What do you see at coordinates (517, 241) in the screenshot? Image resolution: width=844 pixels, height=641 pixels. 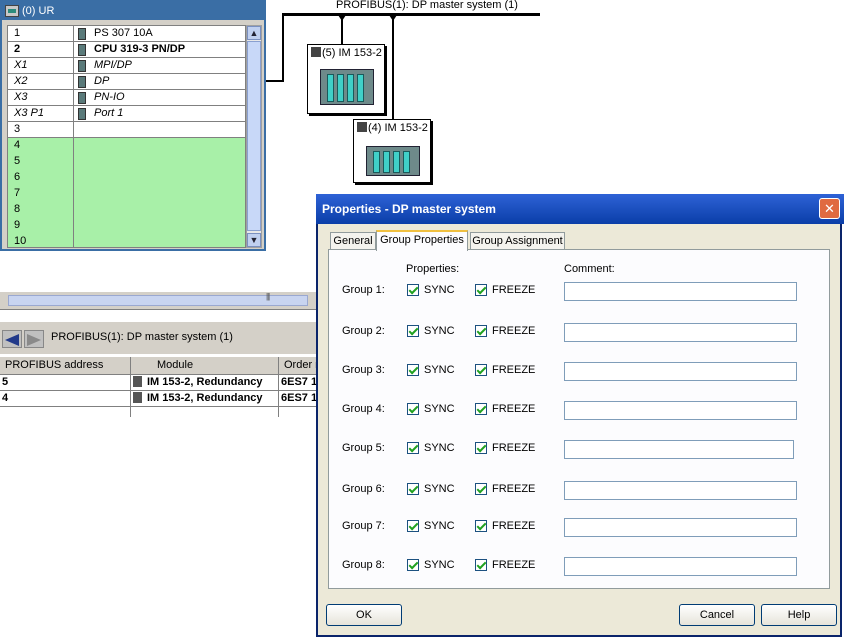 I see `tab-group-assignment: Group Assignment` at bounding box center [517, 241].